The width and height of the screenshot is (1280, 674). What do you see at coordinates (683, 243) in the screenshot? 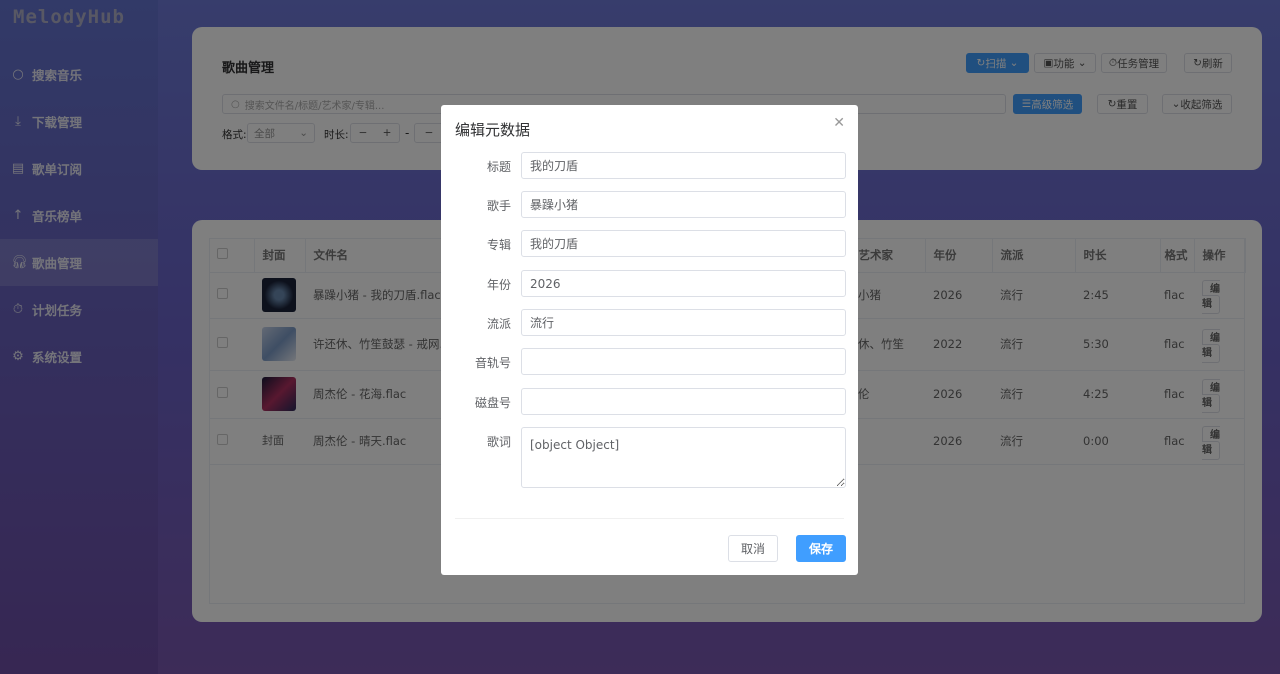
I see `album-input` at bounding box center [683, 243].